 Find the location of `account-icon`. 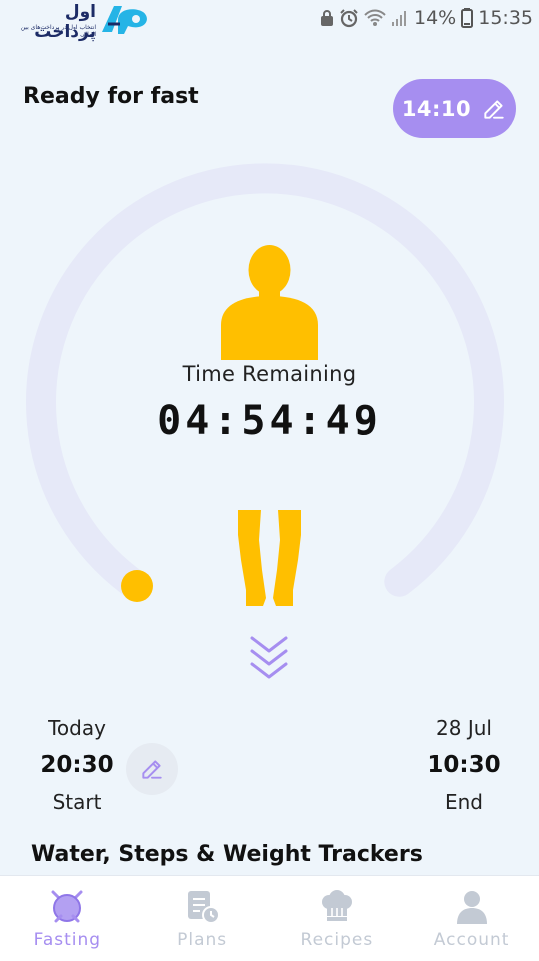

account-icon is located at coordinates (471, 907).